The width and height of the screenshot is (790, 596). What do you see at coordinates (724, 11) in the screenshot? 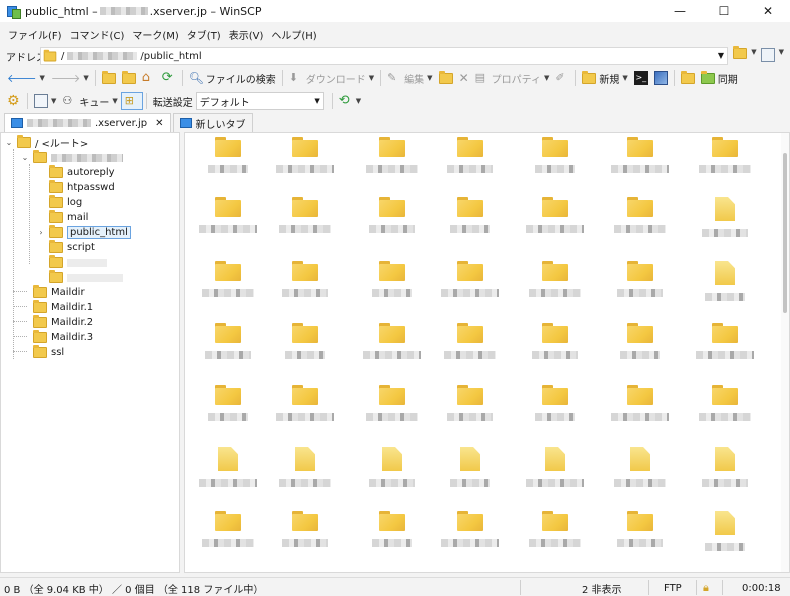
I see `maximize-button: ☐` at bounding box center [724, 11].